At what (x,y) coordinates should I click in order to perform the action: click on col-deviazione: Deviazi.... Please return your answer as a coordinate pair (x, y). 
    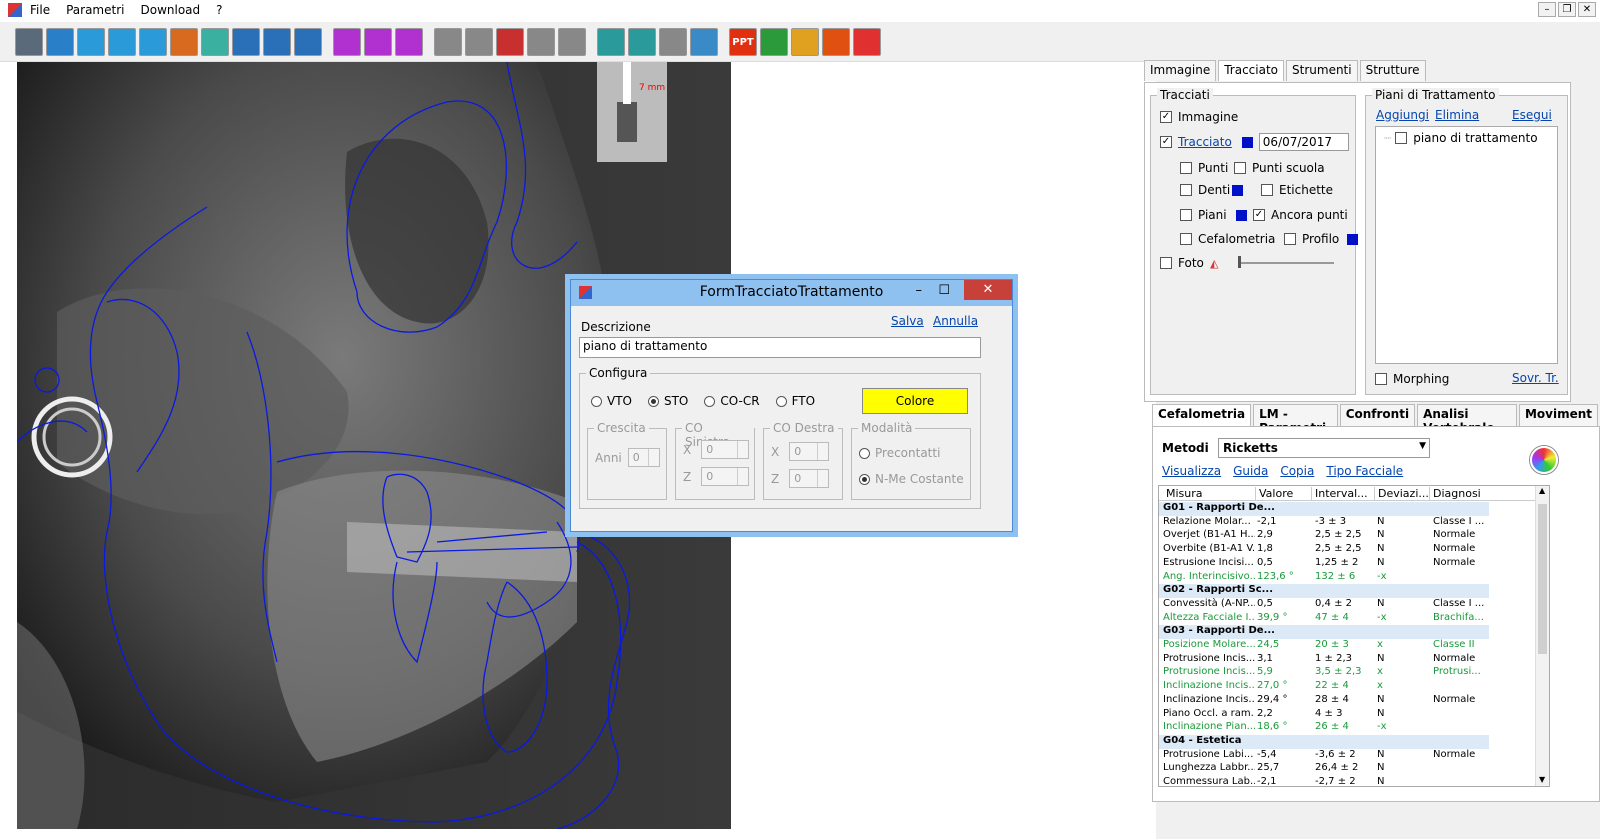
    Looking at the image, I should click on (1401, 493).